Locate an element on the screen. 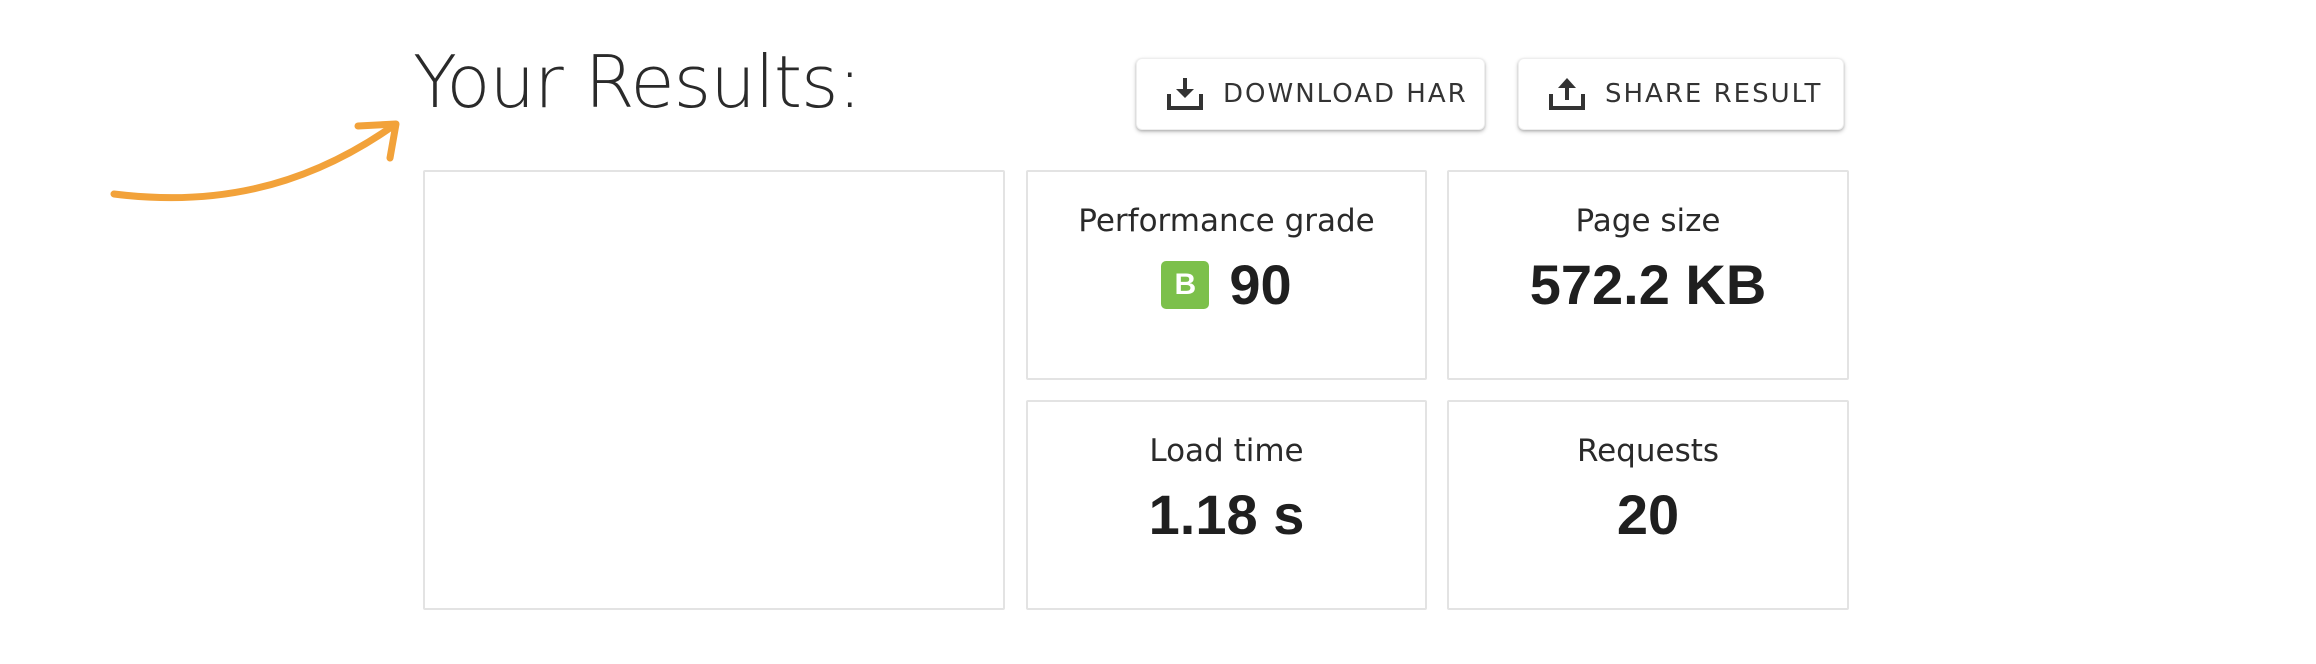 This screenshot has width=2316, height=664. requests-value: 20 is located at coordinates (1648, 514).